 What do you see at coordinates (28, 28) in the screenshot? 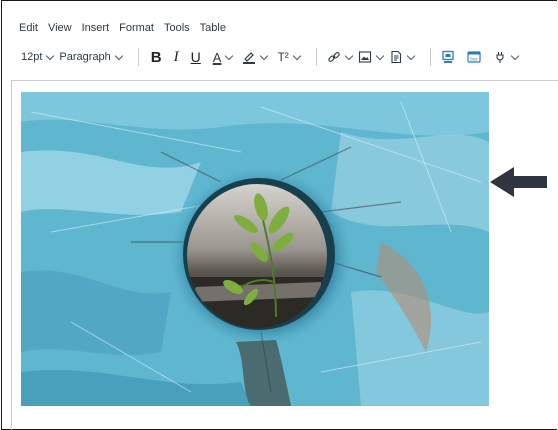
I see `menu-edit: Edit` at bounding box center [28, 28].